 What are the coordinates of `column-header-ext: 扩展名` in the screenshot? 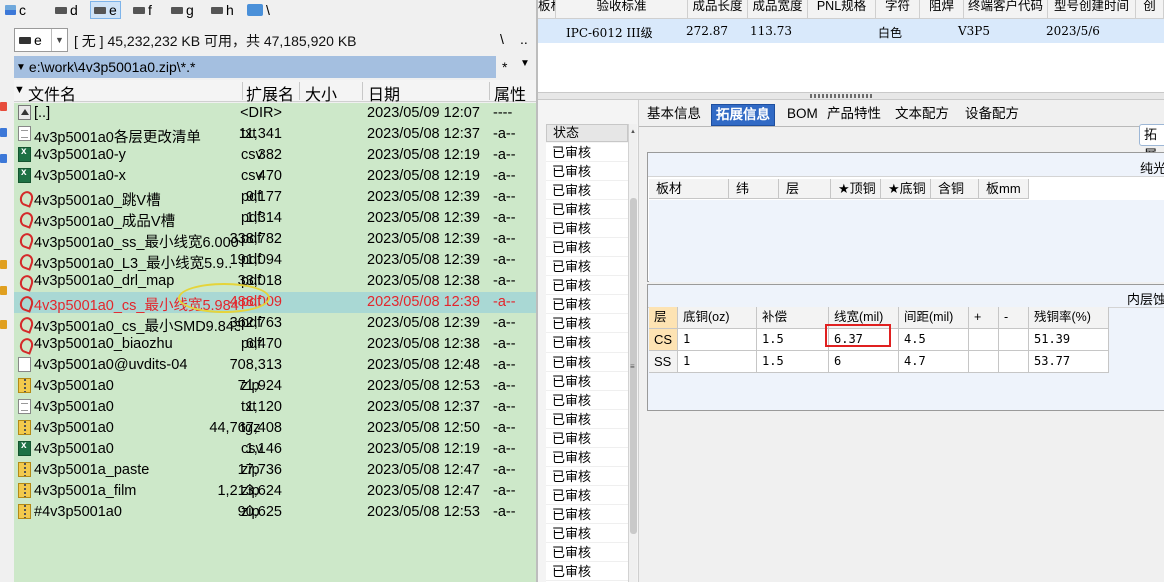 It's located at (270, 93).